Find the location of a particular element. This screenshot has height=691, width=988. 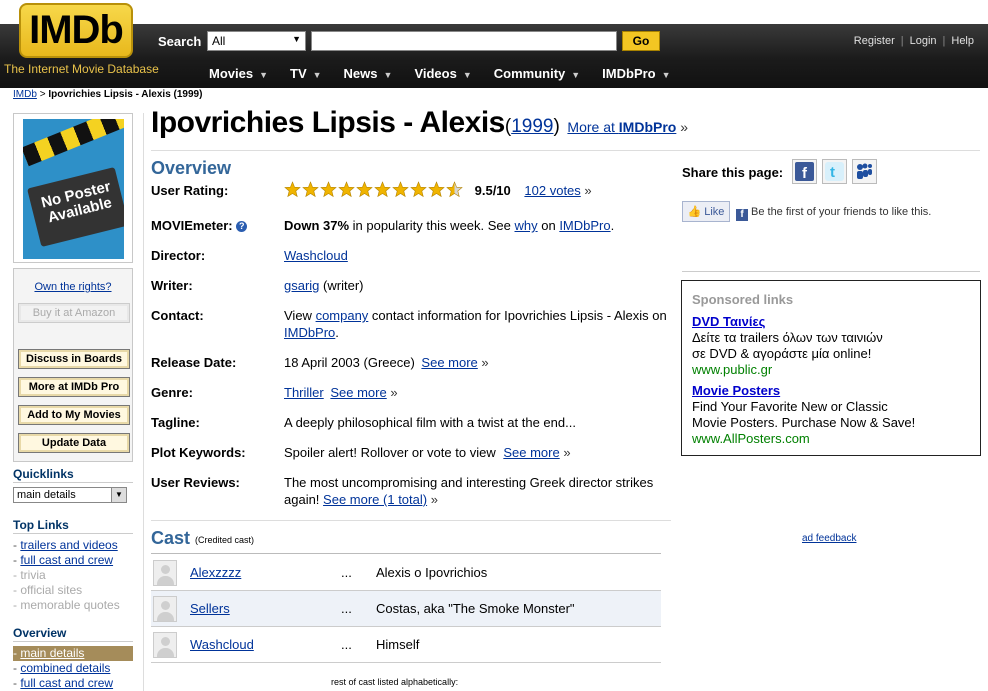

logo-tagline: The Internet Movie Database is located at coordinates (81, 69).